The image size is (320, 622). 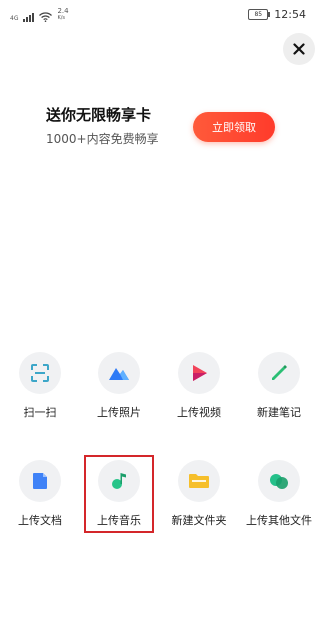 I want to click on action-label: 上传照片, so click(x=119, y=412).